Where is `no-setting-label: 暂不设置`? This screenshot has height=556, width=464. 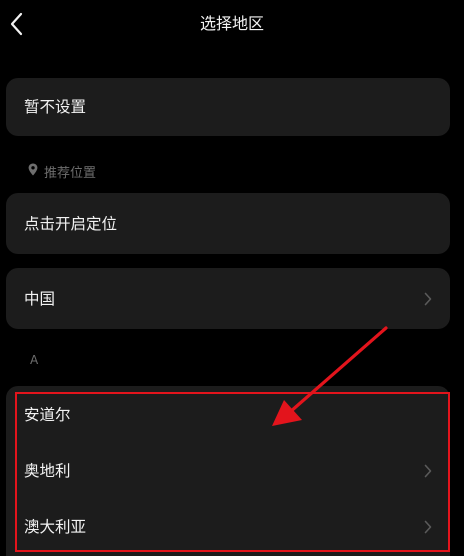 no-setting-label: 暂不设置 is located at coordinates (55, 107).